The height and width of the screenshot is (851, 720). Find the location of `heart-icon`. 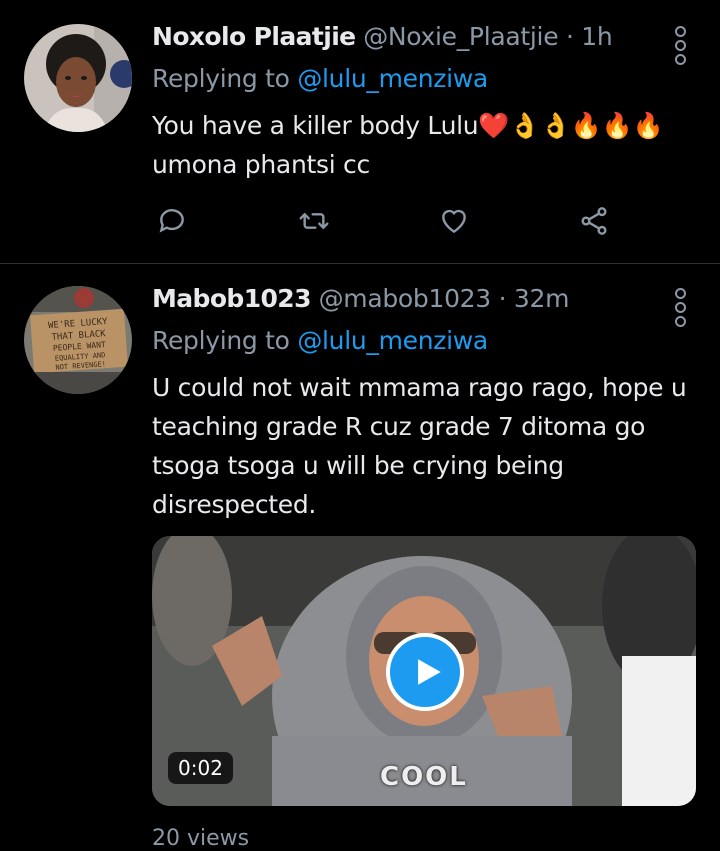

heart-icon is located at coordinates (454, 221).